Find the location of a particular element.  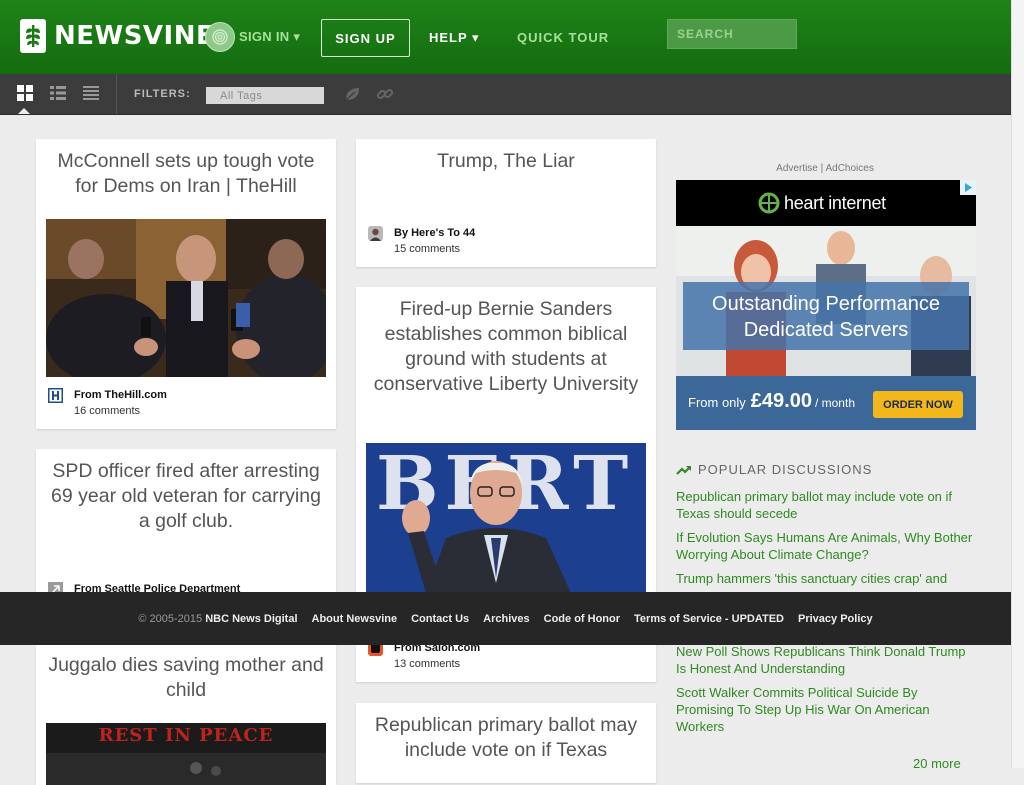

page-scrollbar is located at coordinates (1017, 384).